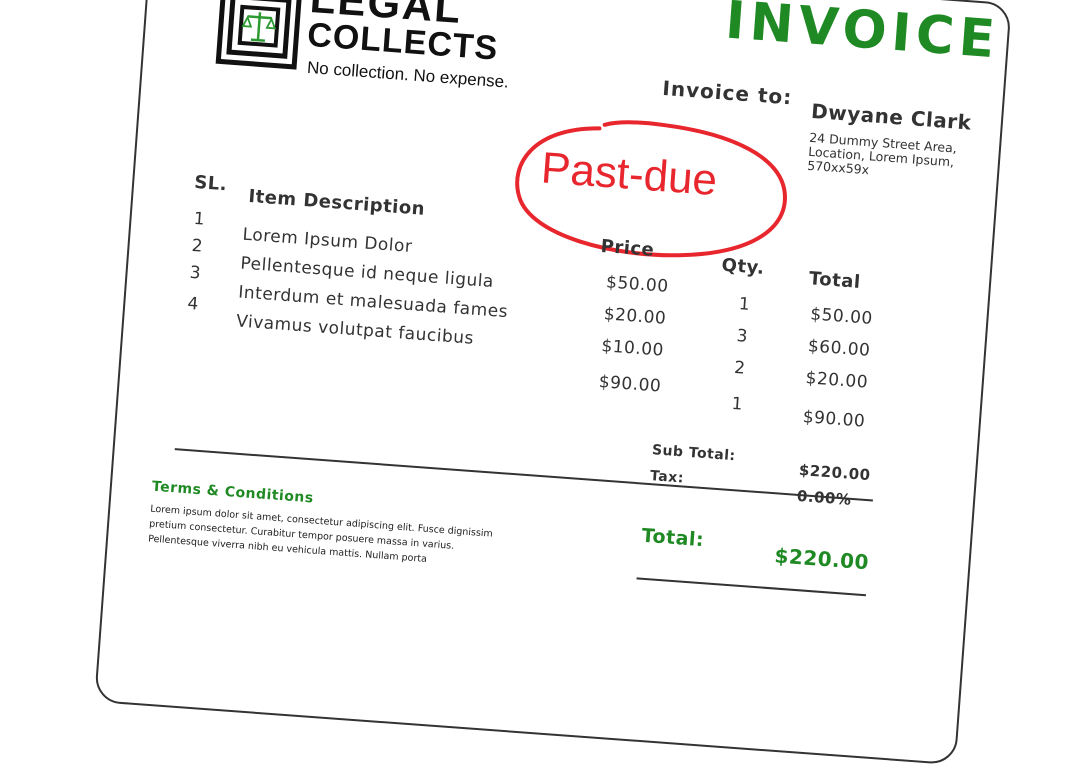 Image resolution: width=1080 pixels, height=766 pixels. I want to click on grand-total-value: $220.00, so click(821, 559).